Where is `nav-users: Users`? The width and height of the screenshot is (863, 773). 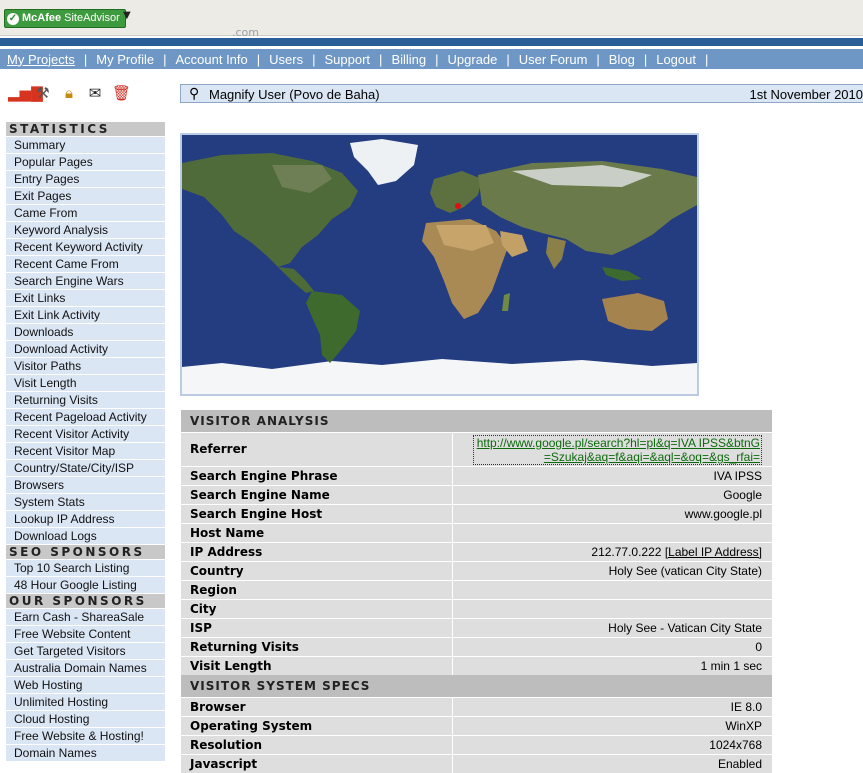
nav-users: Users is located at coordinates (286, 59).